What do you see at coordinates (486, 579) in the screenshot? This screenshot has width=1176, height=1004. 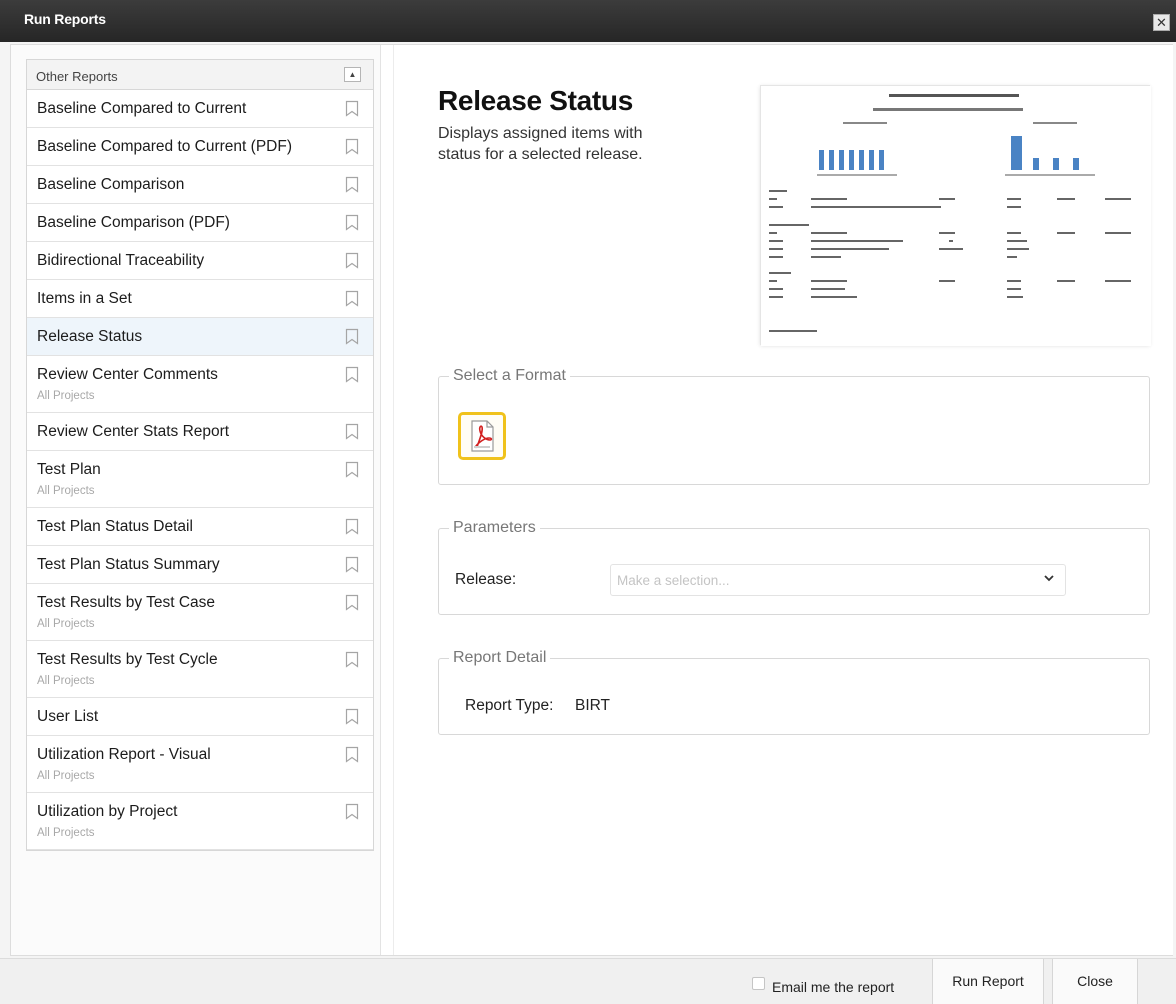 I see `release-label: Release:` at bounding box center [486, 579].